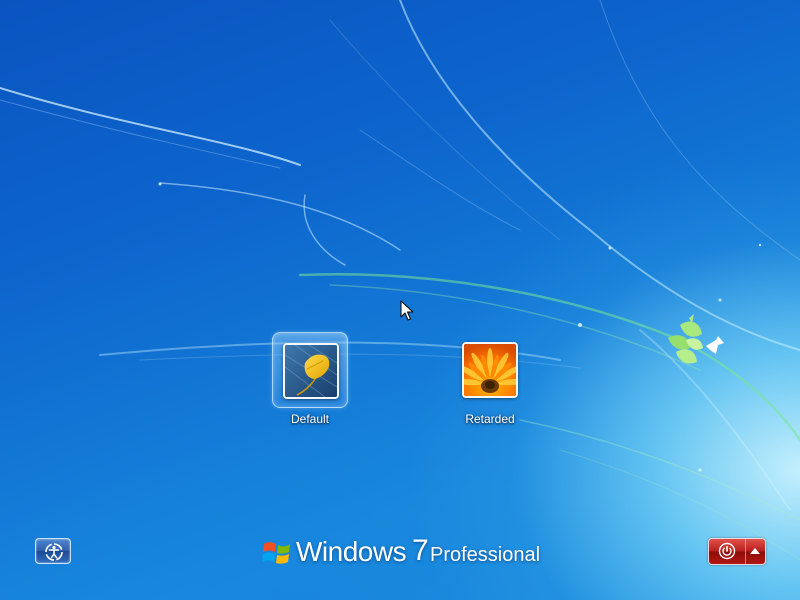 The height and width of the screenshot is (600, 800). I want to click on flower-picture, so click(490, 370).